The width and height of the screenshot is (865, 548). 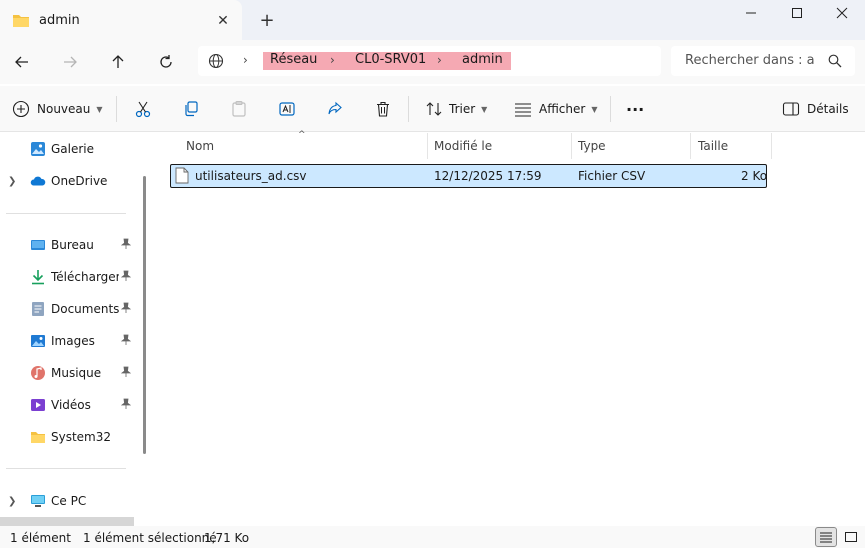 What do you see at coordinates (144, 315) in the screenshot?
I see `sidebar-scrollbar` at bounding box center [144, 315].